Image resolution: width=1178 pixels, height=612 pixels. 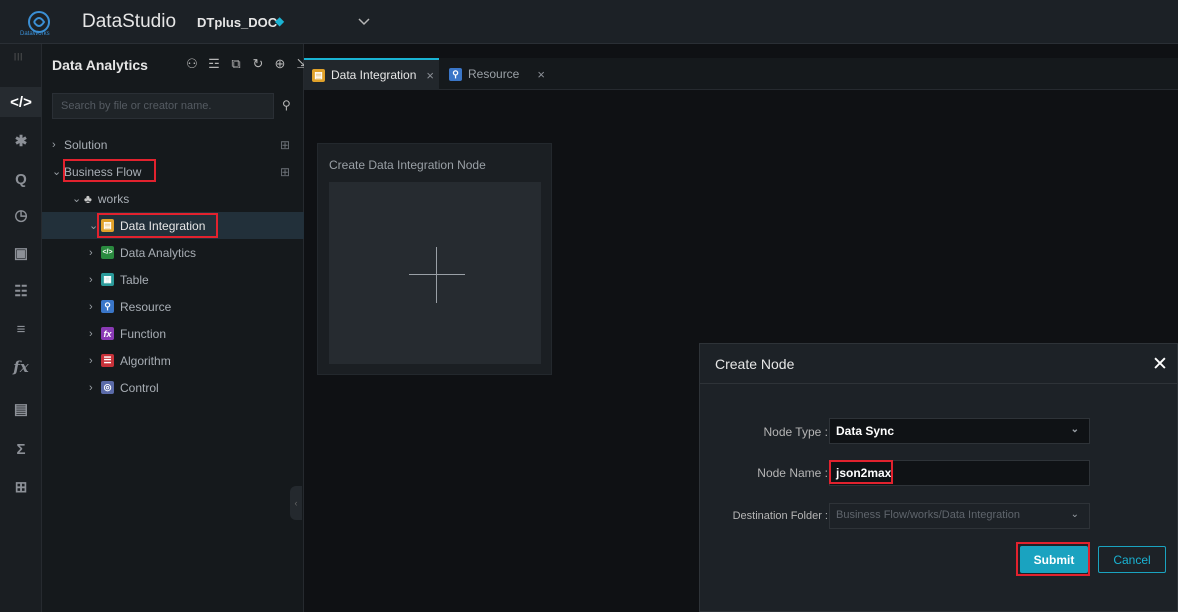 I want to click on grip-icon: |||, so click(x=19, y=56).